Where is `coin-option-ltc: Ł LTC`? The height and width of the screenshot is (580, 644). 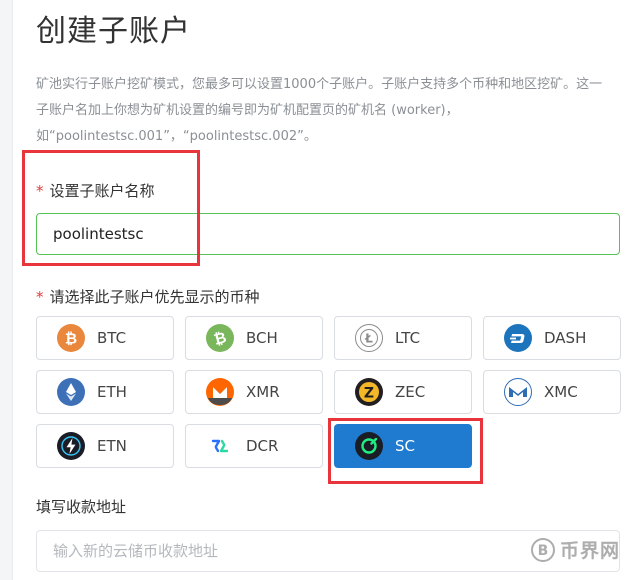 coin-option-ltc: Ł LTC is located at coordinates (403, 338).